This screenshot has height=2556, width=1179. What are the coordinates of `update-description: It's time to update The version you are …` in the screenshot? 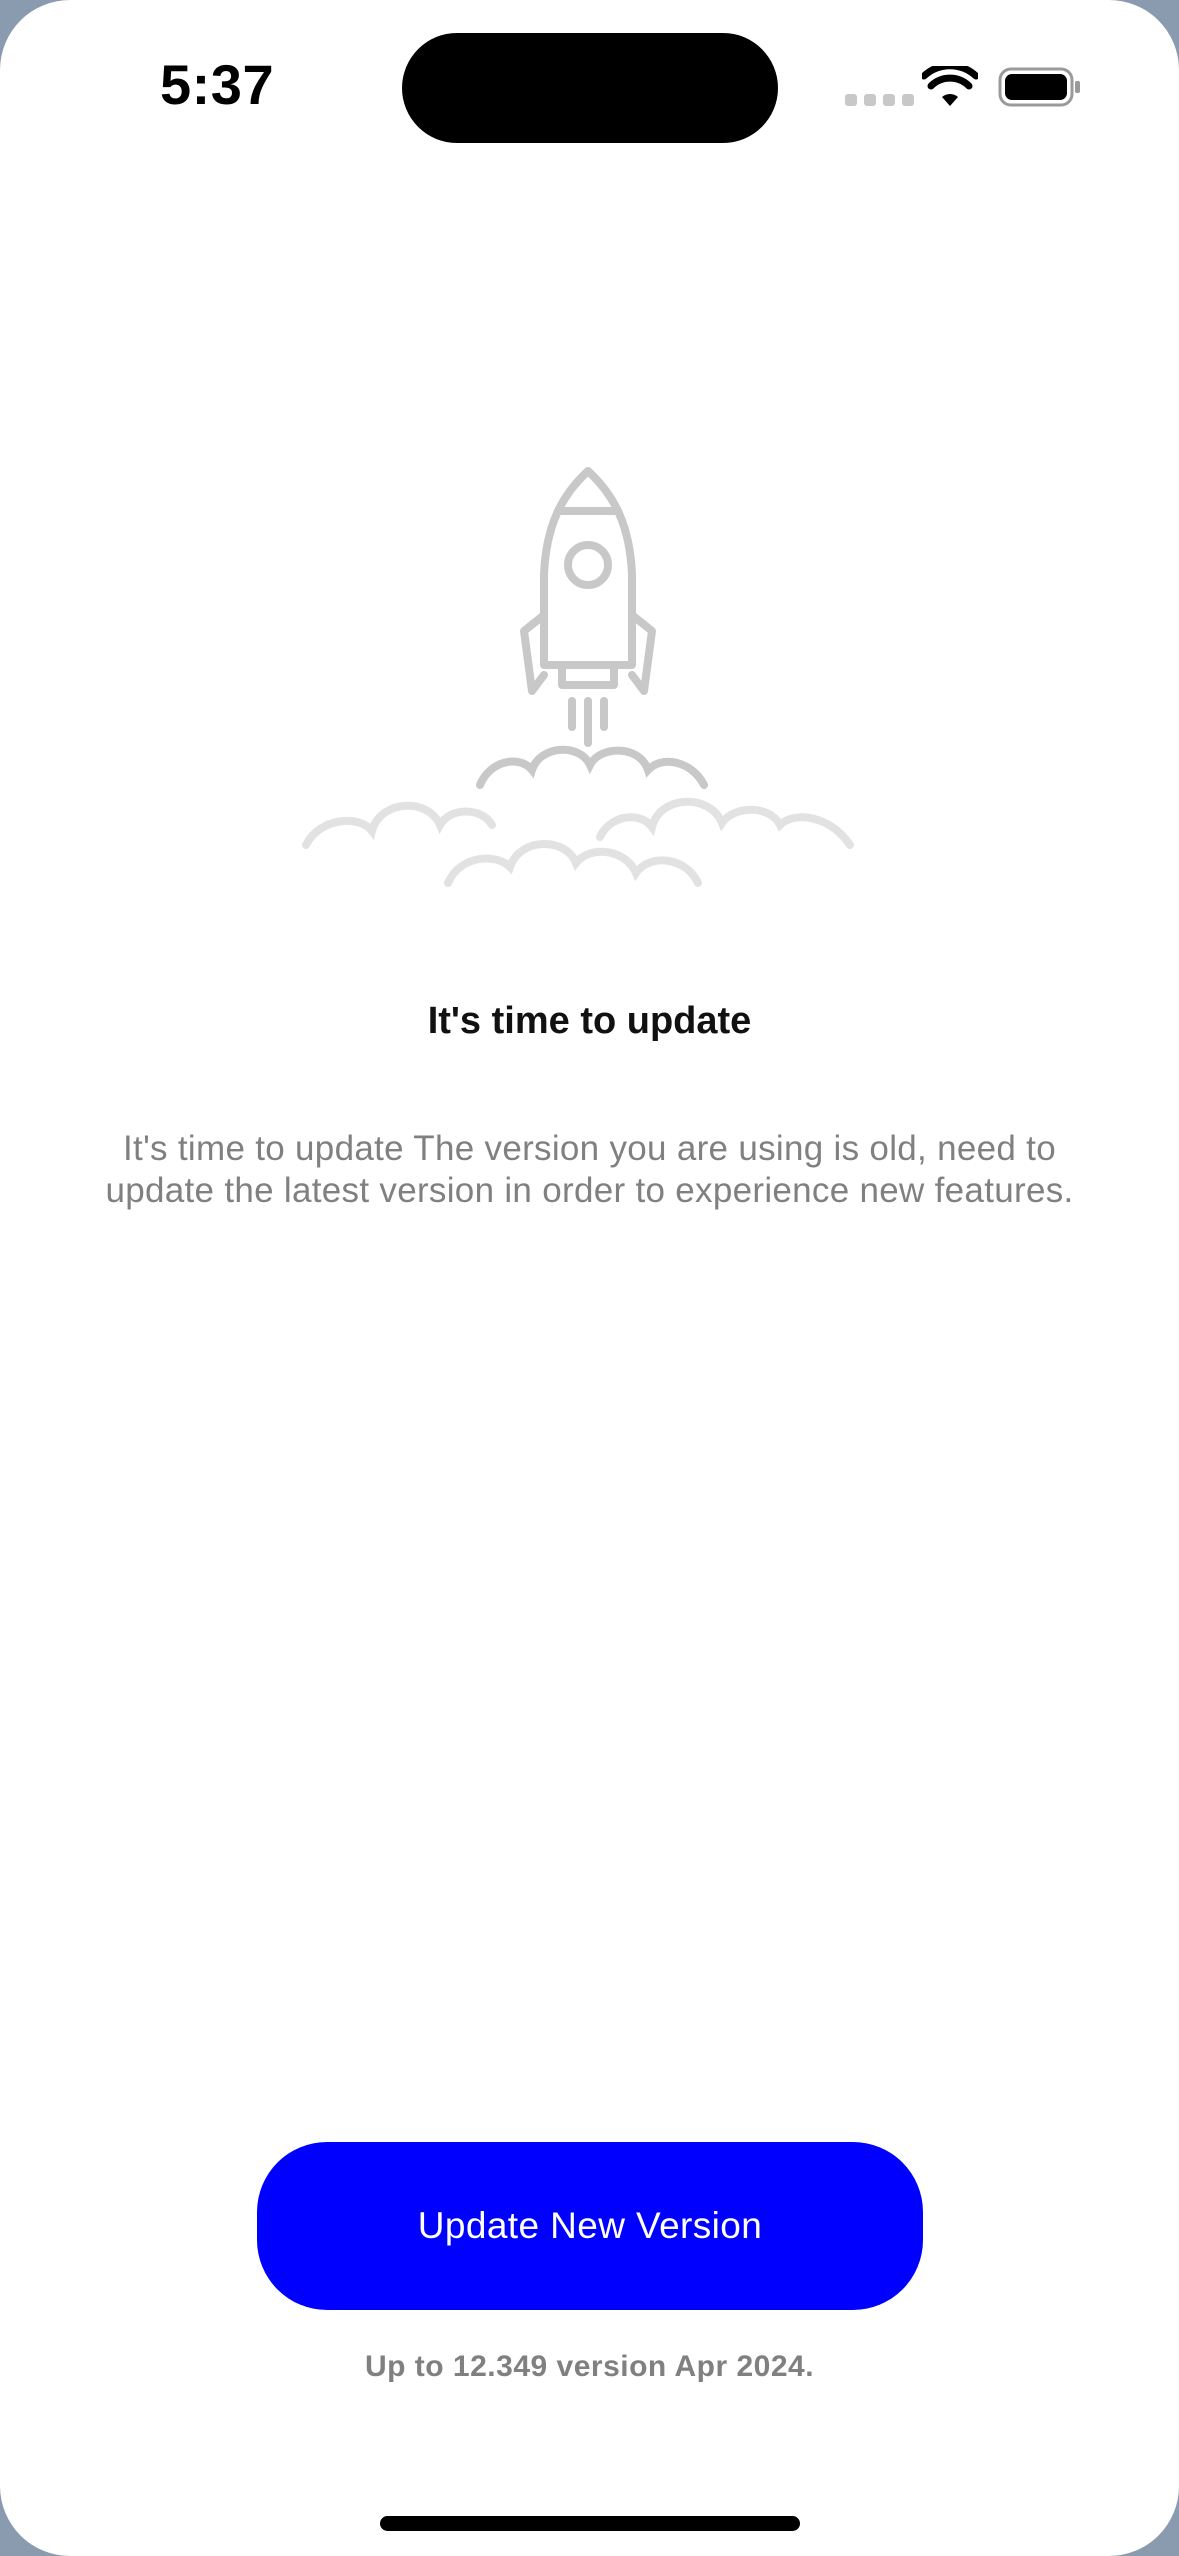 It's located at (589, 1169).